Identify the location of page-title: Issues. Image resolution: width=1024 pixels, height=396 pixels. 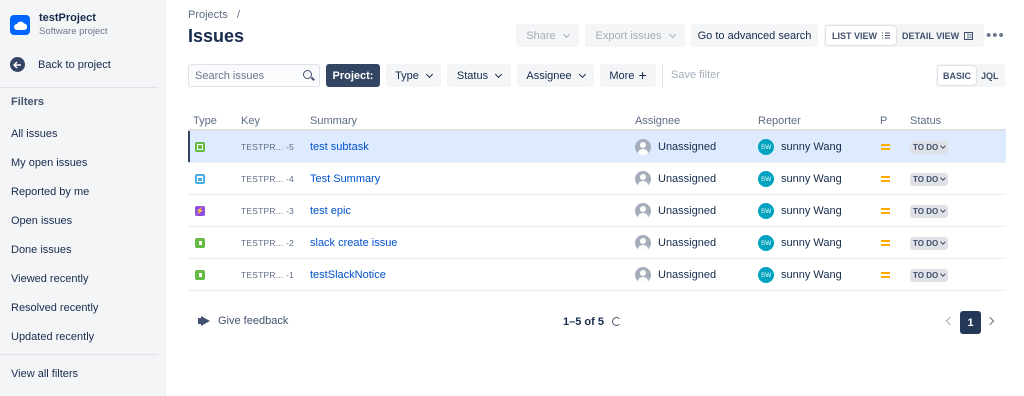
(216, 36).